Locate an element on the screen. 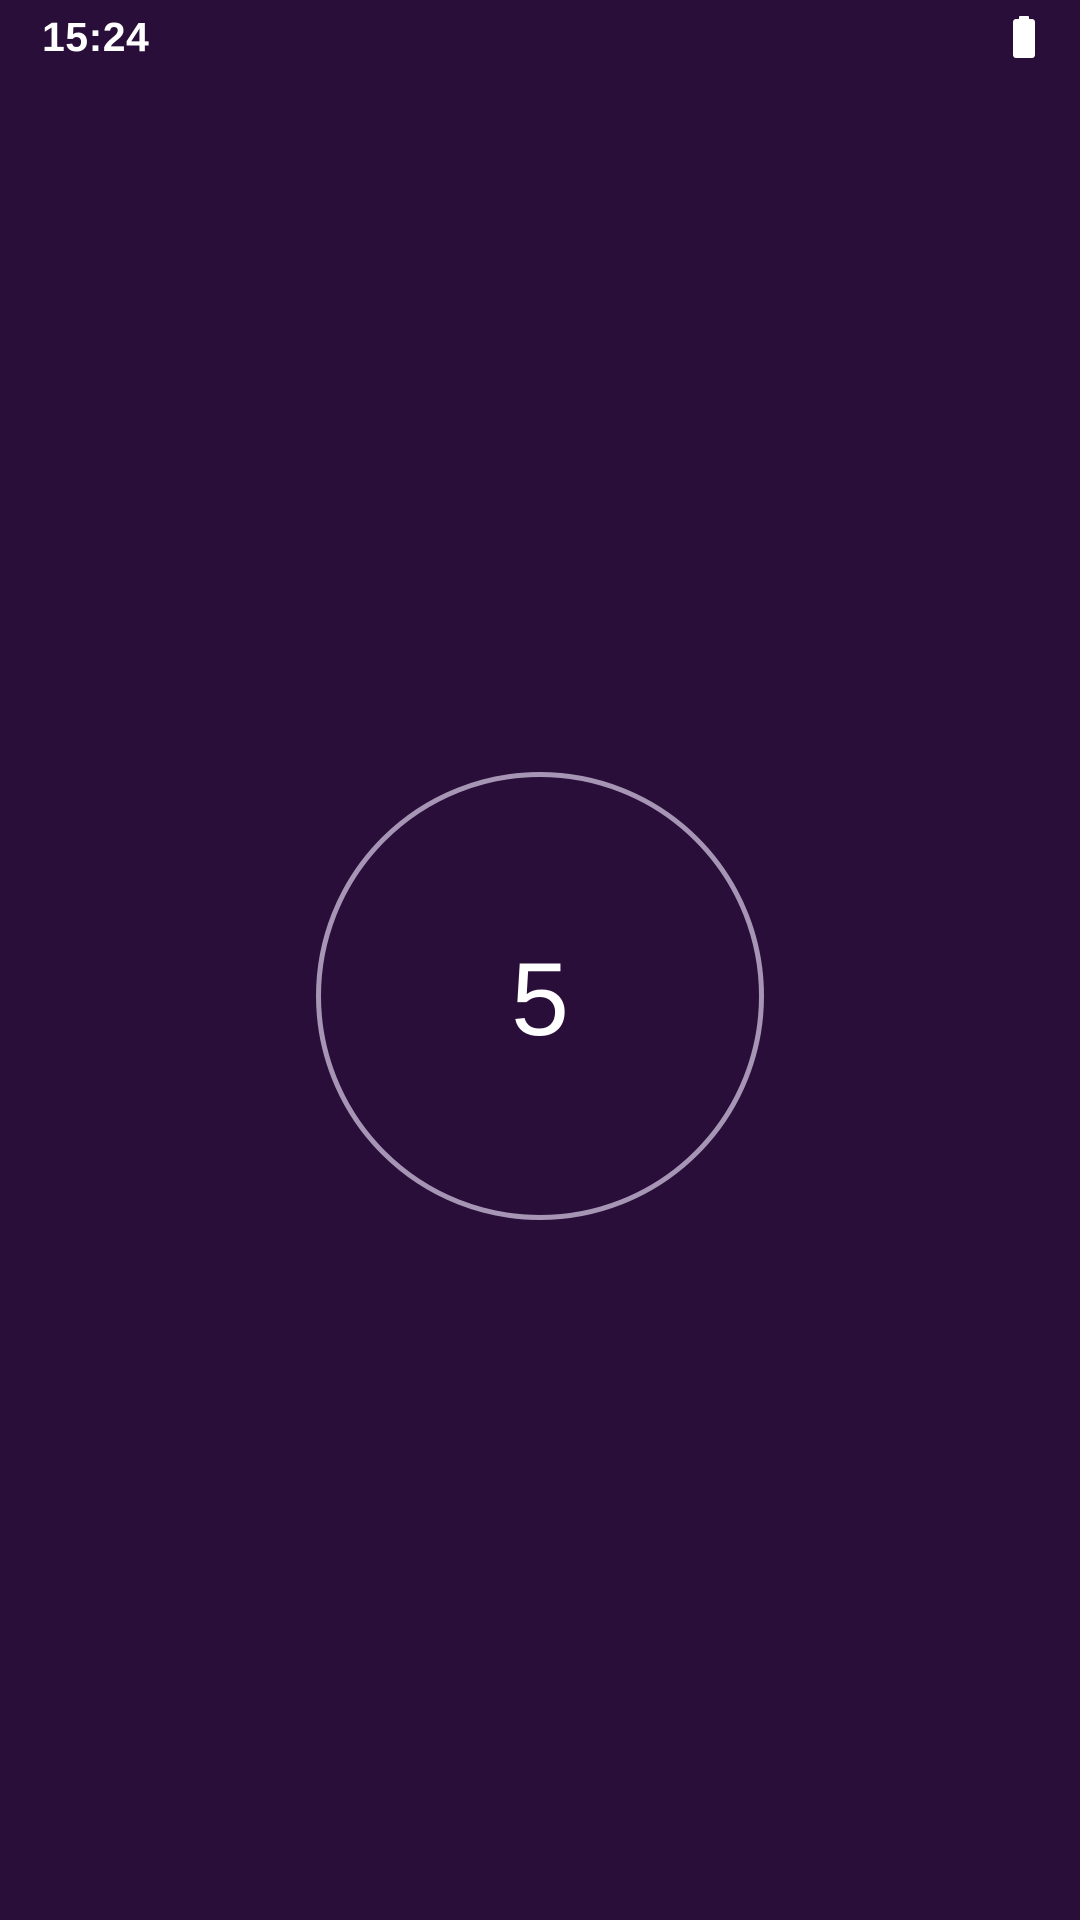 The image size is (1080, 1920). status-bar: 15:24 is located at coordinates (540, 38).